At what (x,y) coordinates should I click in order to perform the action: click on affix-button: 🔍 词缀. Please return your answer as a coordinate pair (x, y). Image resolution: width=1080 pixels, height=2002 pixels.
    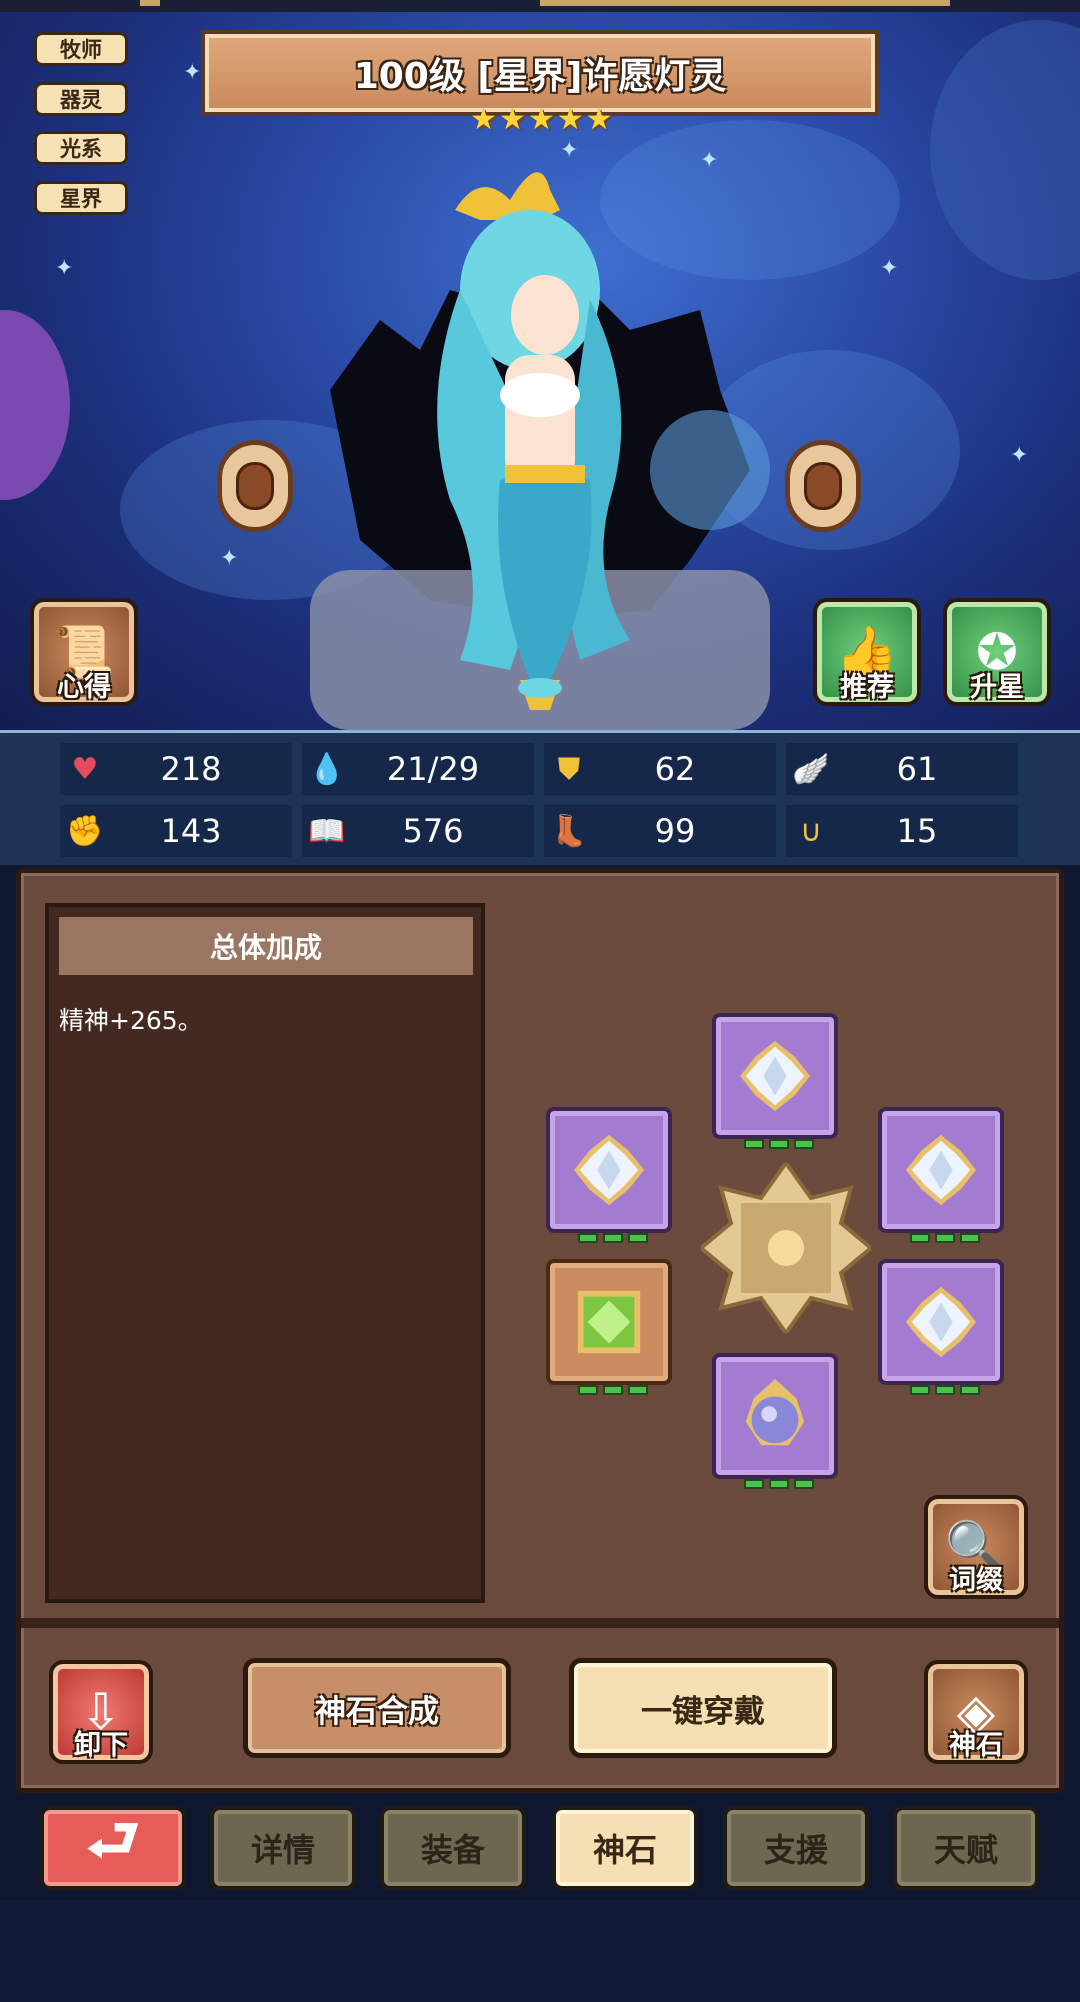
    Looking at the image, I should click on (976, 1547).